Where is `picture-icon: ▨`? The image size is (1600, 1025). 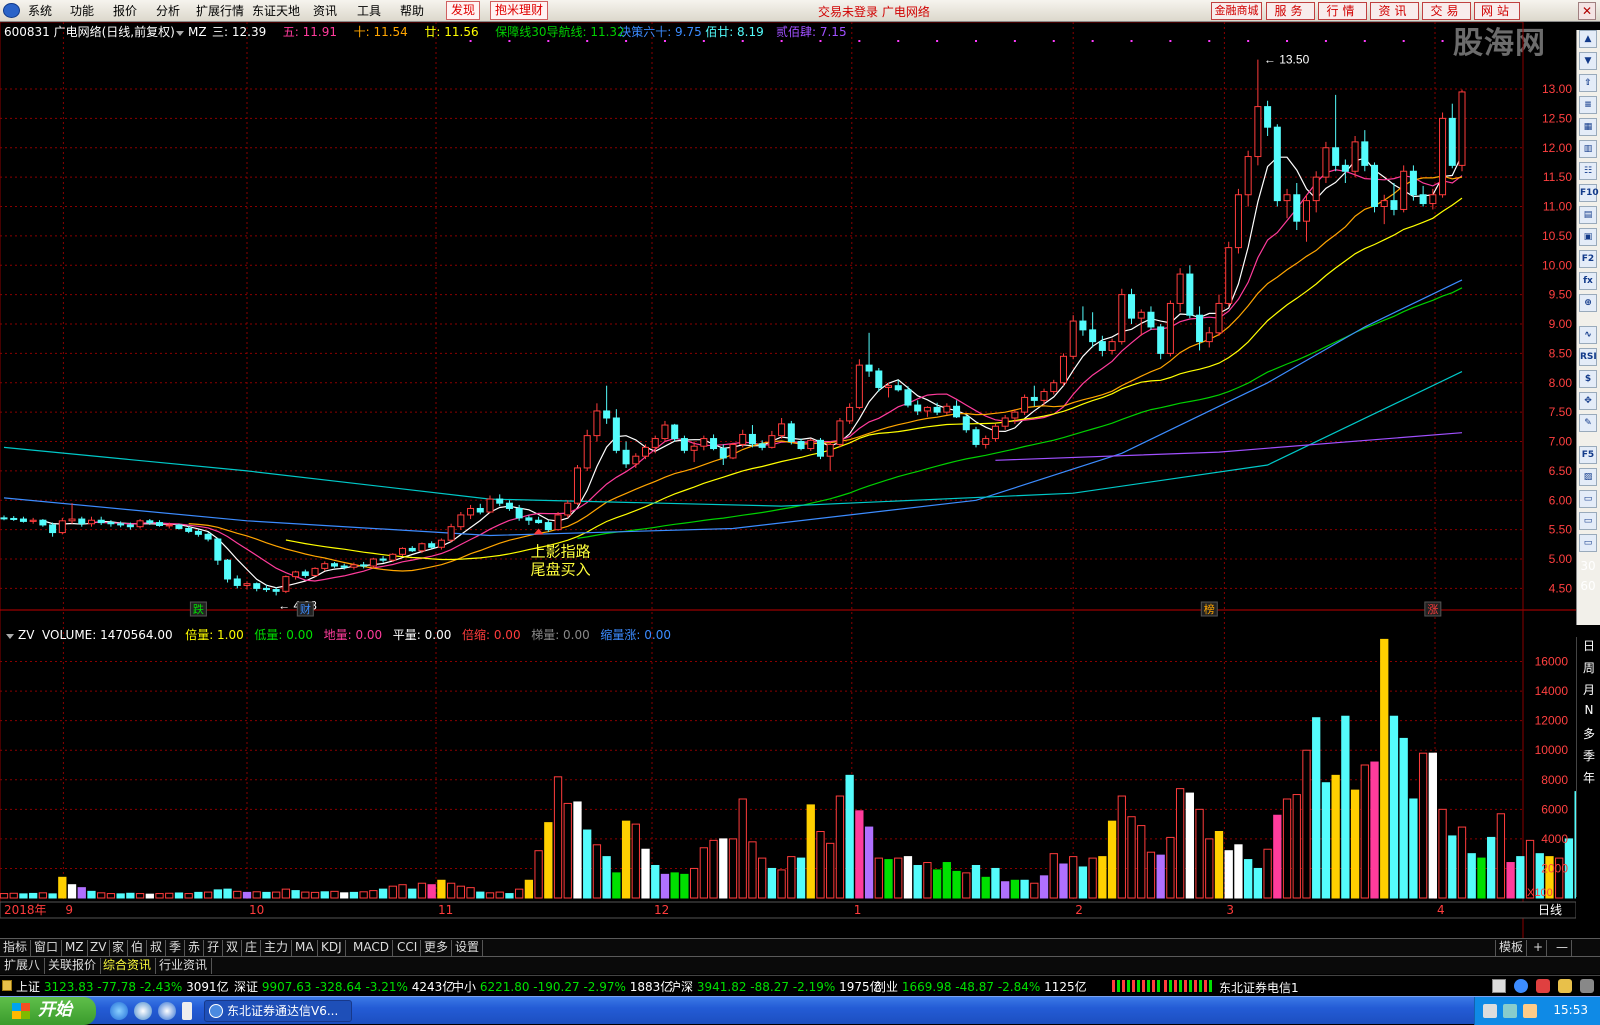 picture-icon: ▨ is located at coordinates (1588, 477).